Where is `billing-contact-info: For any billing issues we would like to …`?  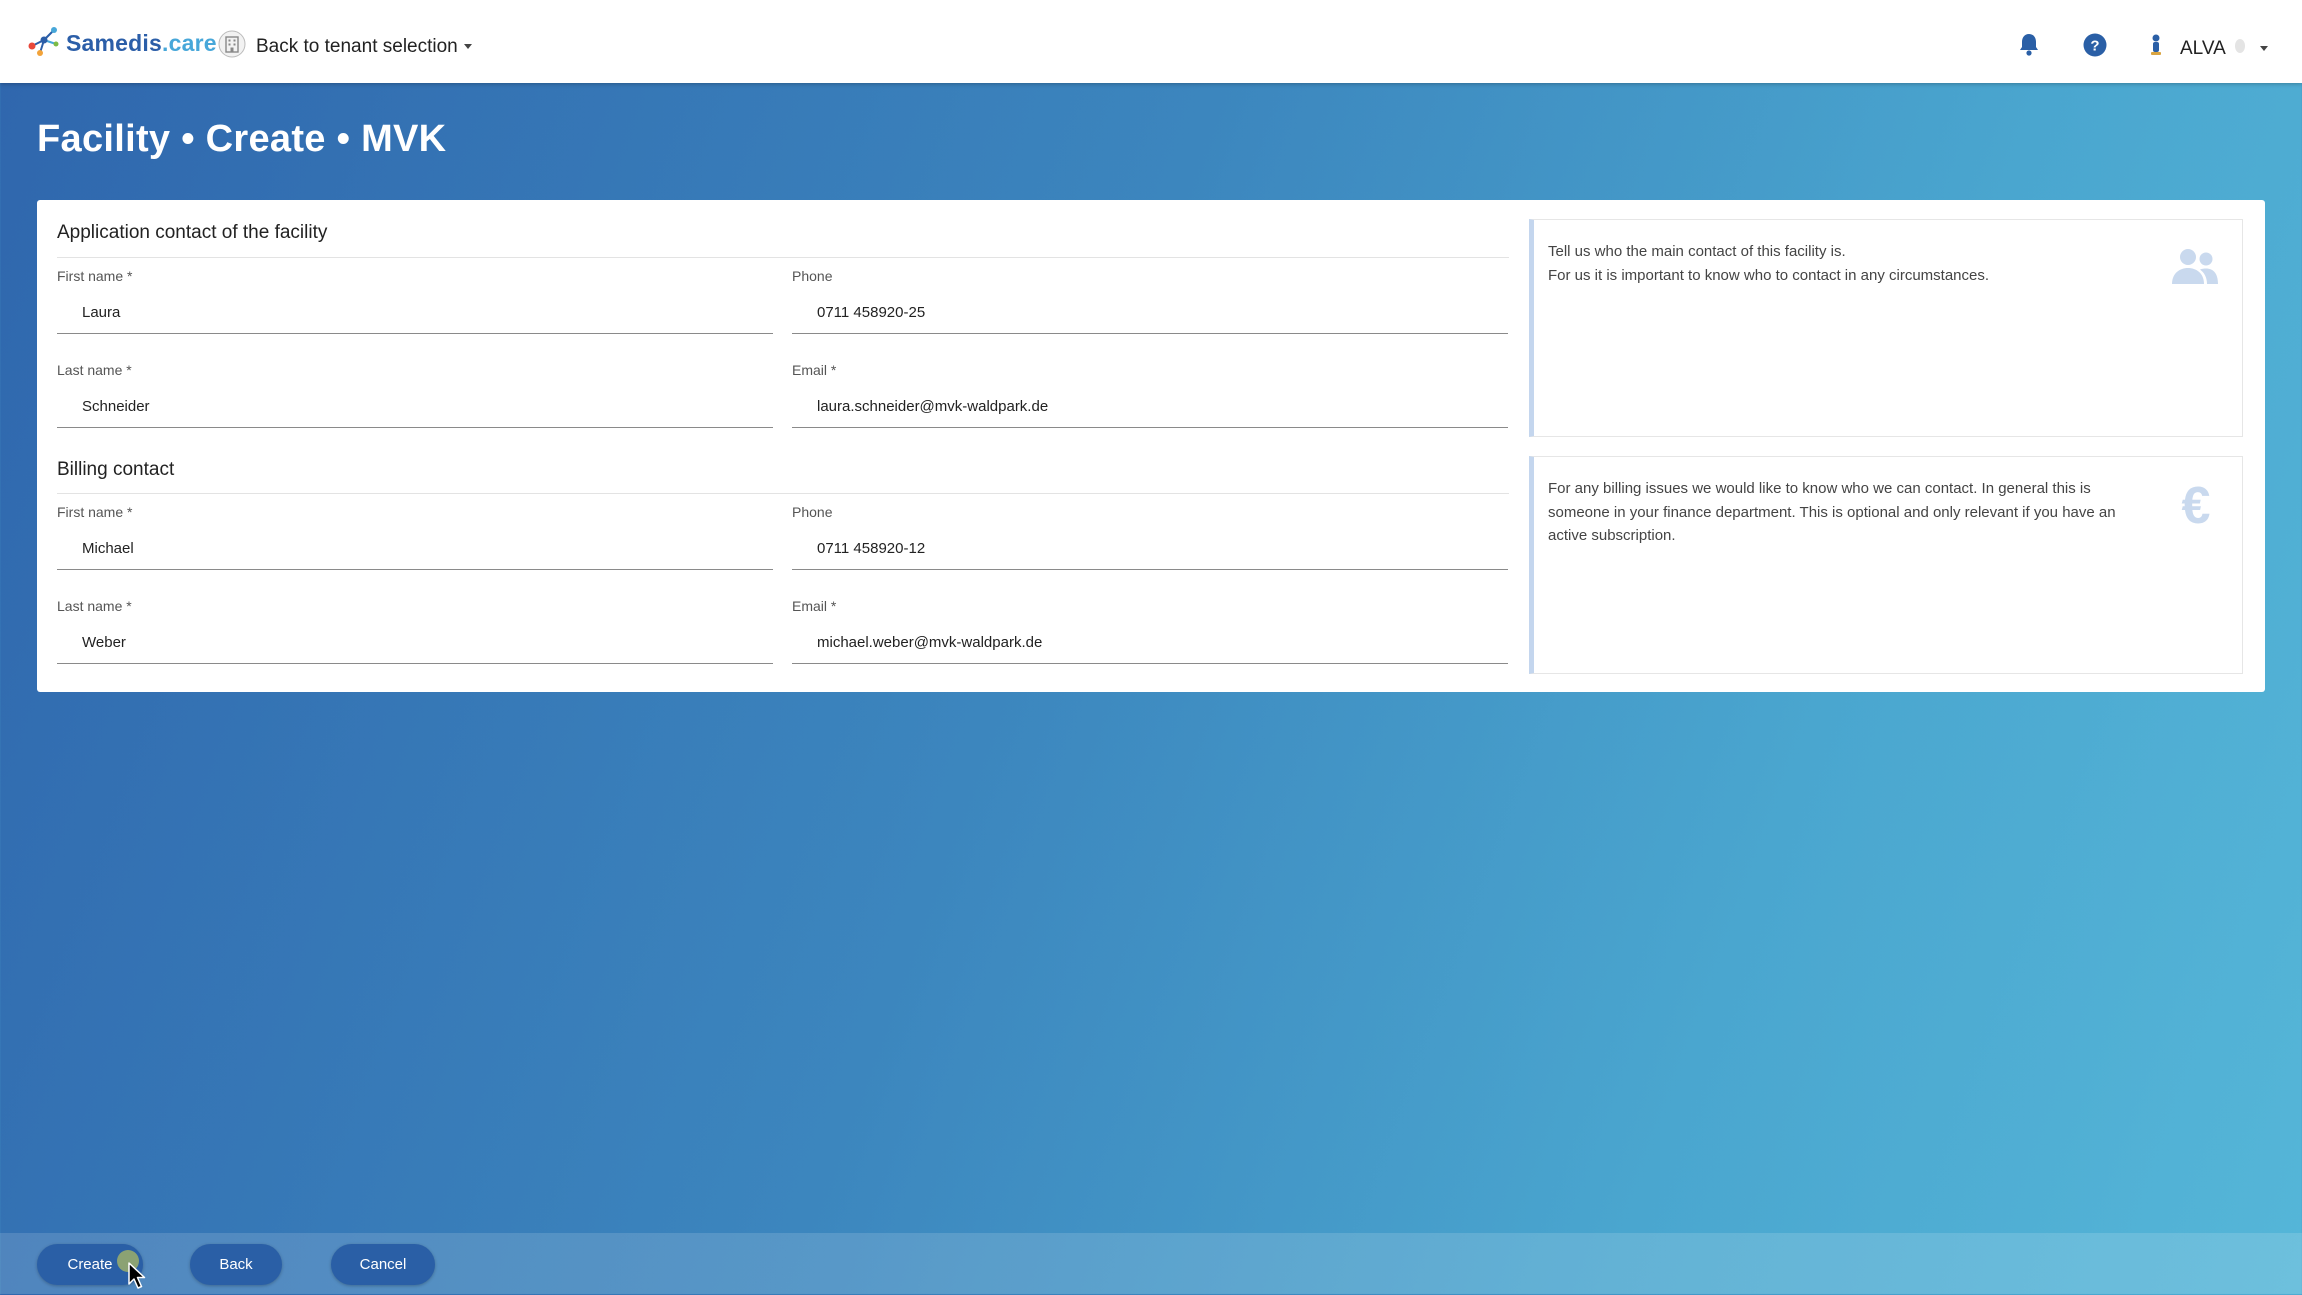
billing-contact-info: For any billing issues we would like to … is located at coordinates (1886, 565).